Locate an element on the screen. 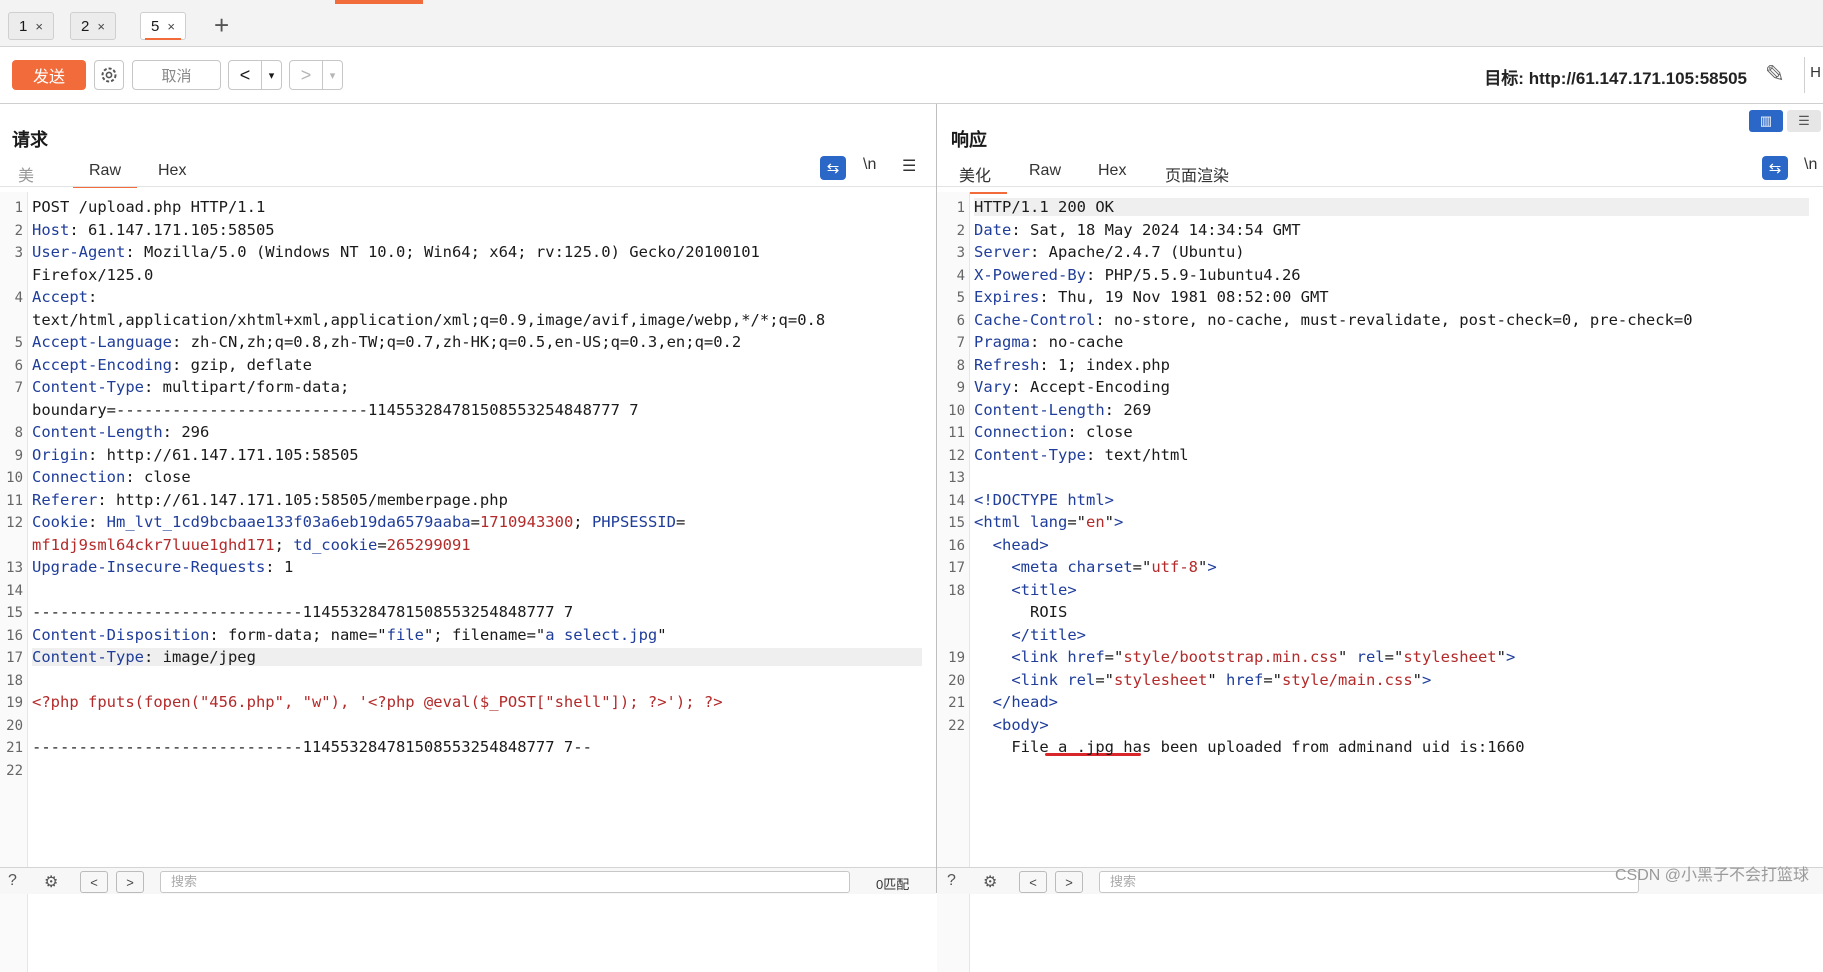 The height and width of the screenshot is (972, 1823). line-number: 8 is located at coordinates (18, 433).